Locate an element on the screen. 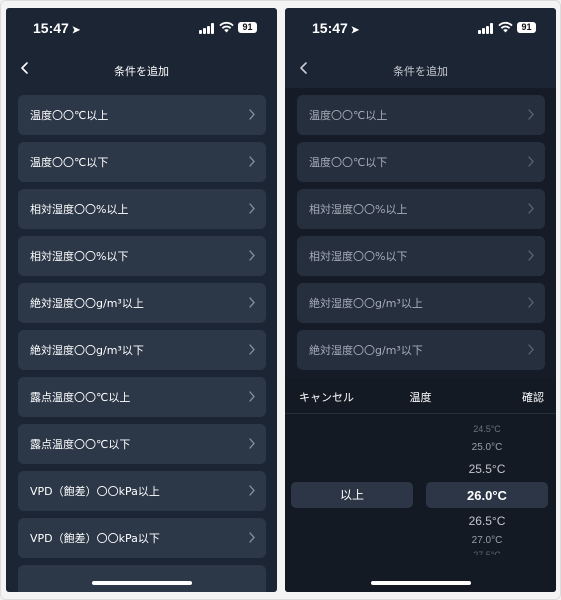  condition-item: VPD（飽差）〇〇kPa以下 is located at coordinates (142, 538).